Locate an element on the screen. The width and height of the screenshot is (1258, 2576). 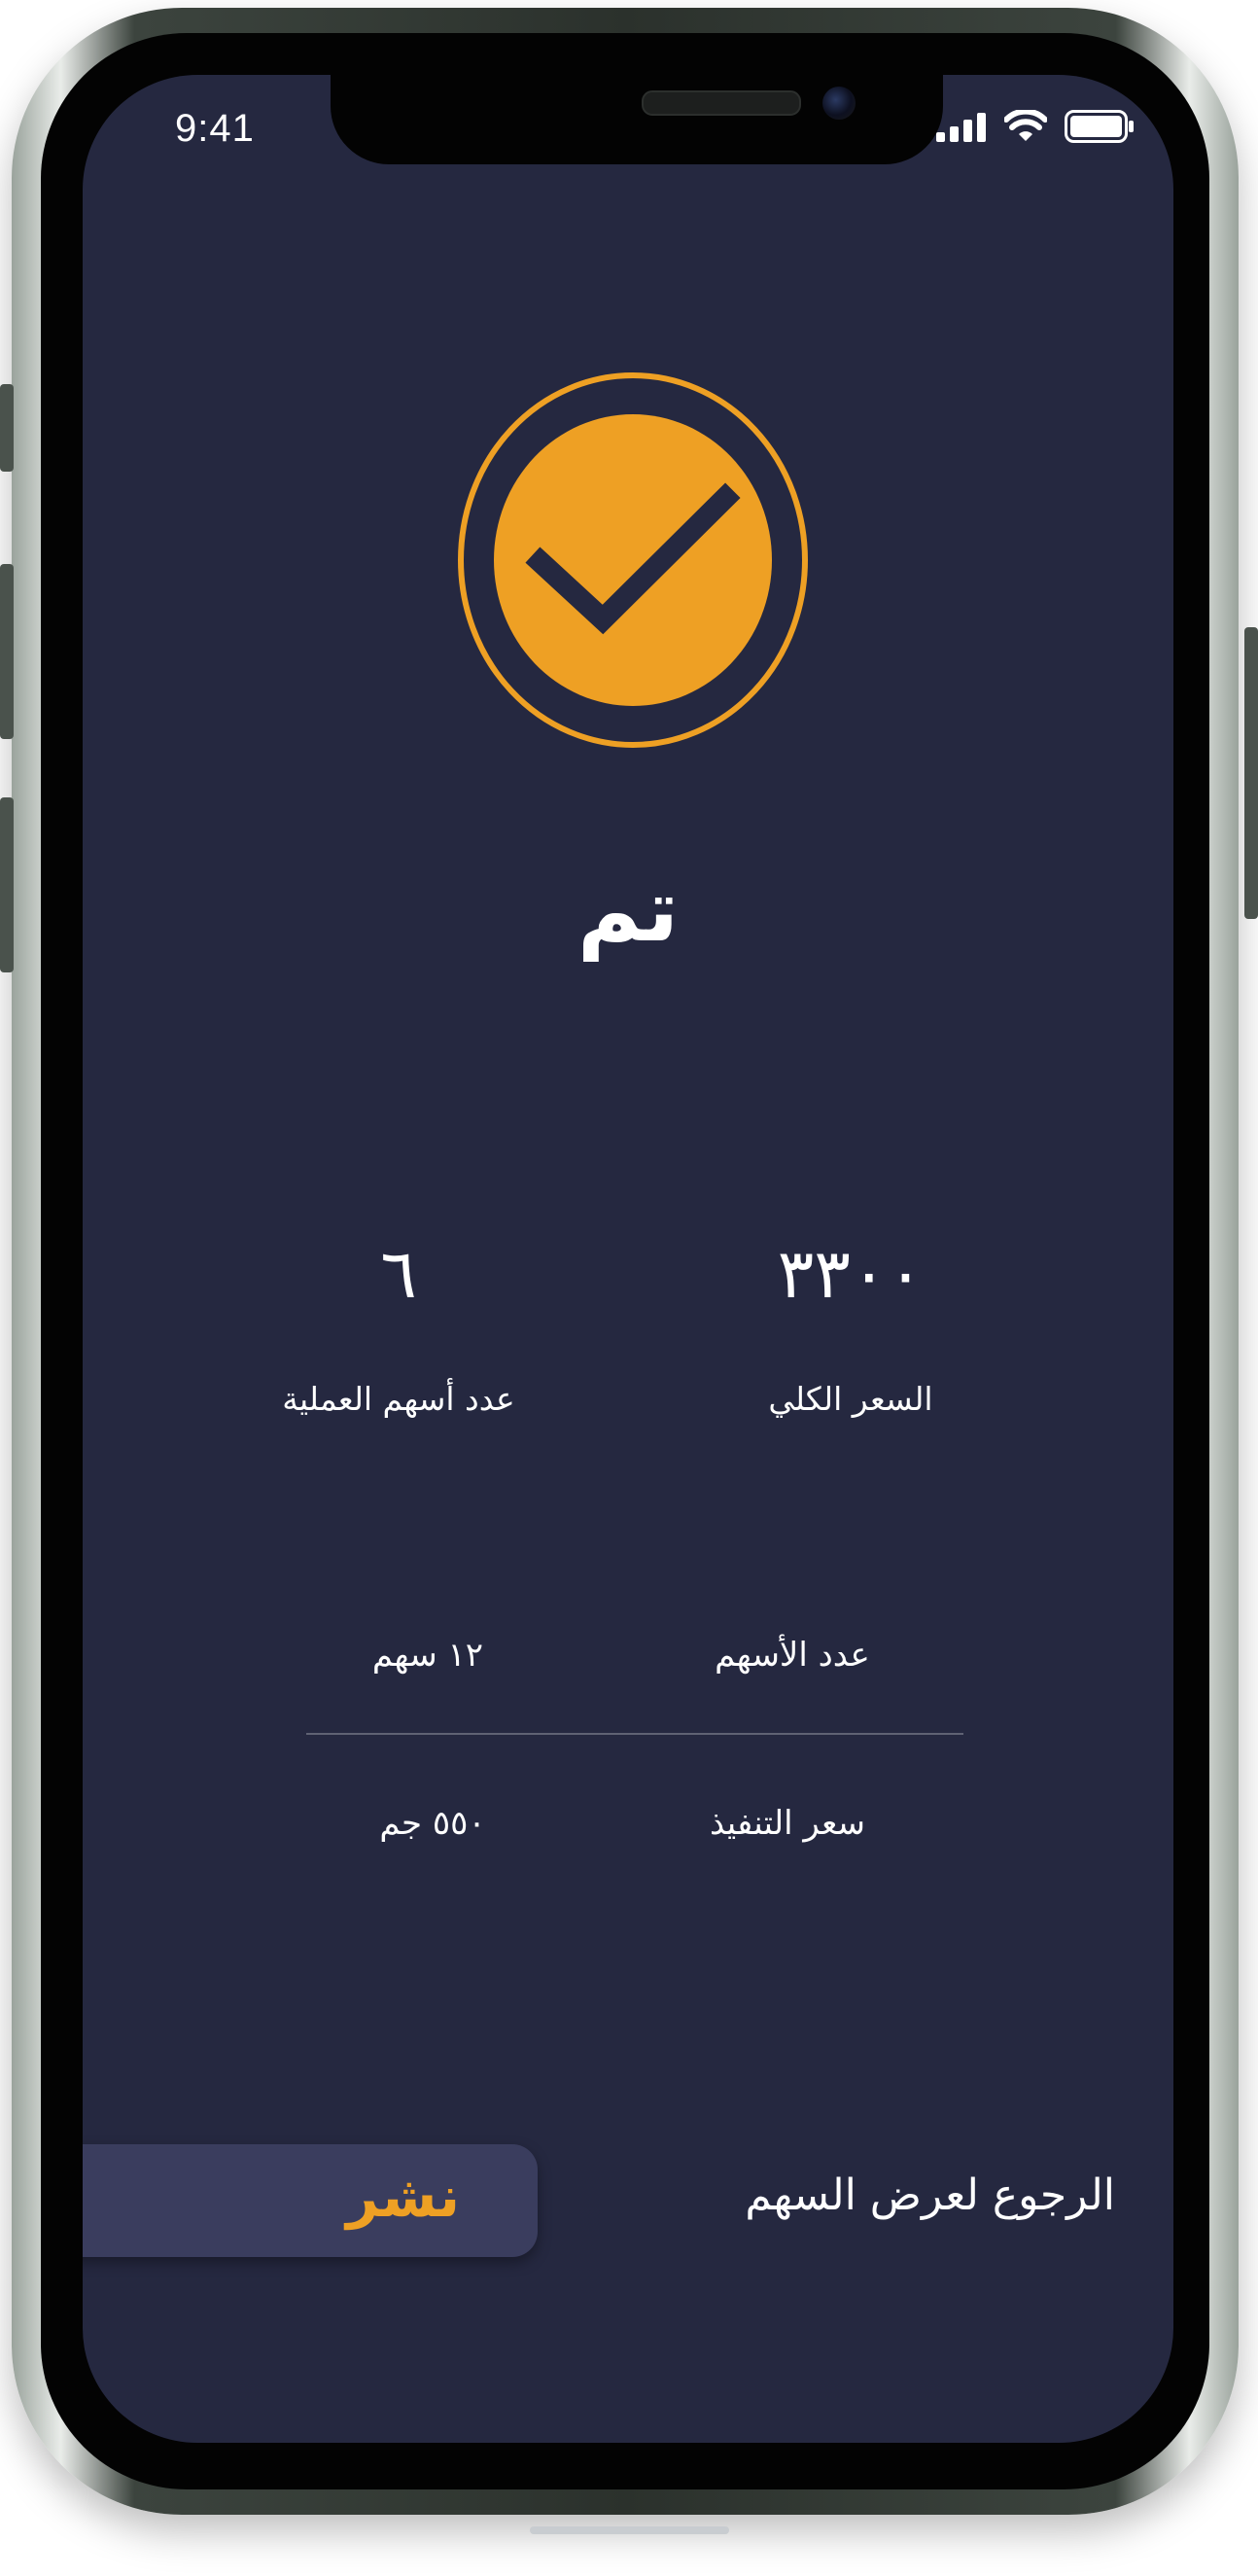
wifi-icon is located at coordinates (1025, 128).